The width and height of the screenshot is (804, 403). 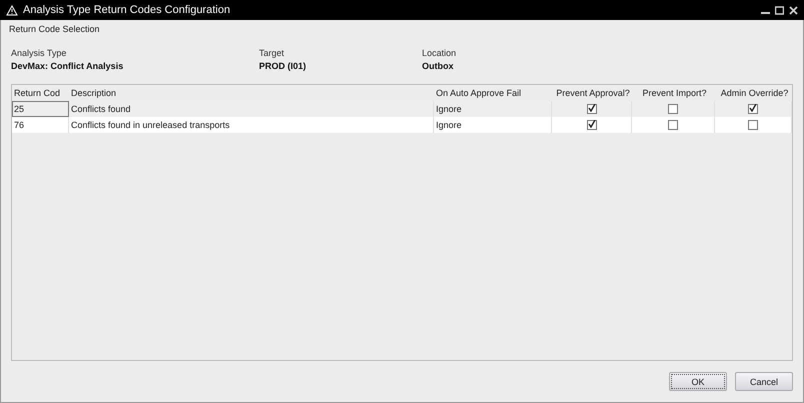 I want to click on dialog-button: OK, so click(x=698, y=381).